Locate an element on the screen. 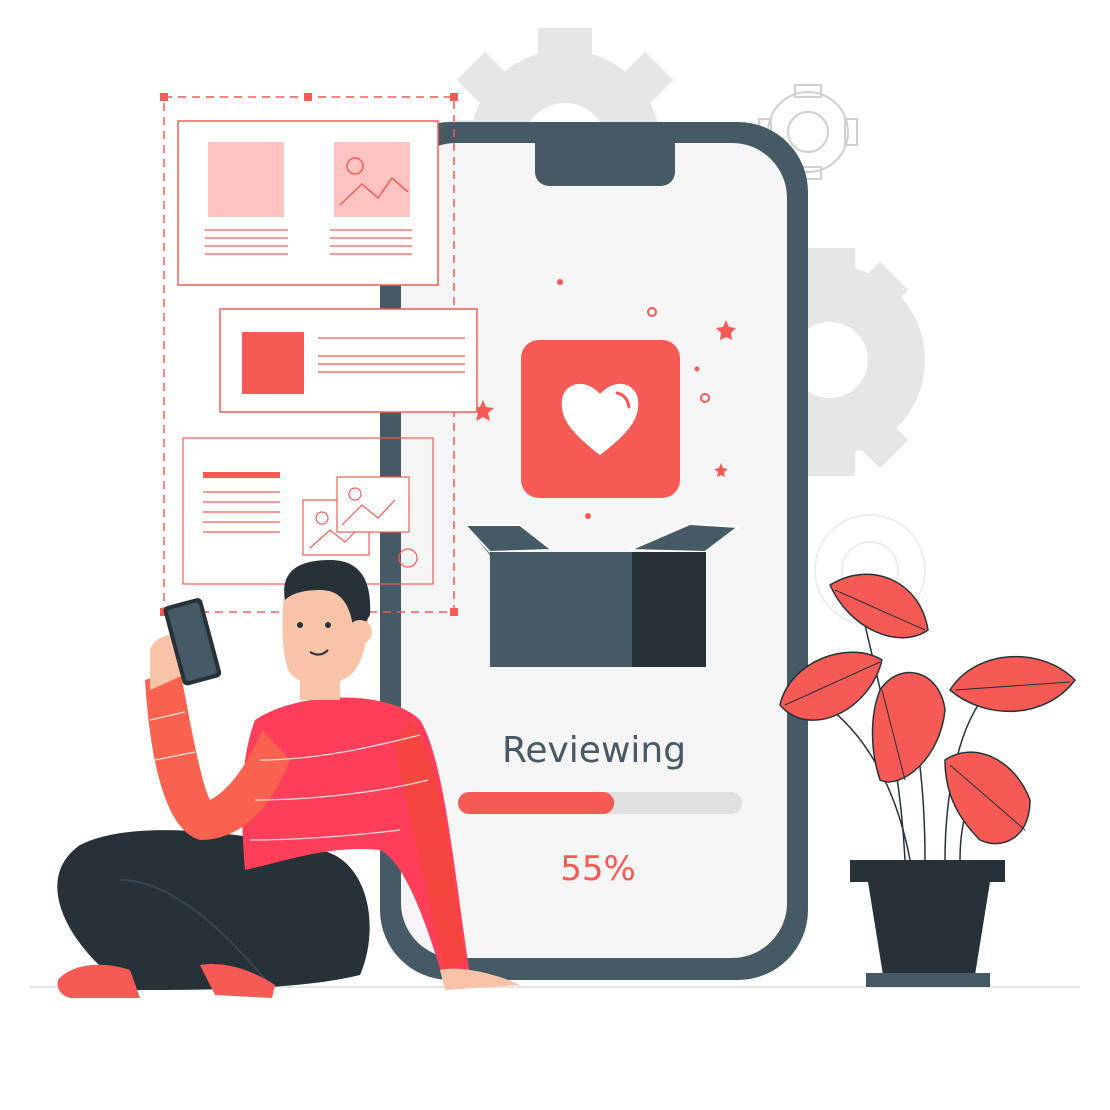 This screenshot has width=1110, height=1110. phone-notch is located at coordinates (605, 158).